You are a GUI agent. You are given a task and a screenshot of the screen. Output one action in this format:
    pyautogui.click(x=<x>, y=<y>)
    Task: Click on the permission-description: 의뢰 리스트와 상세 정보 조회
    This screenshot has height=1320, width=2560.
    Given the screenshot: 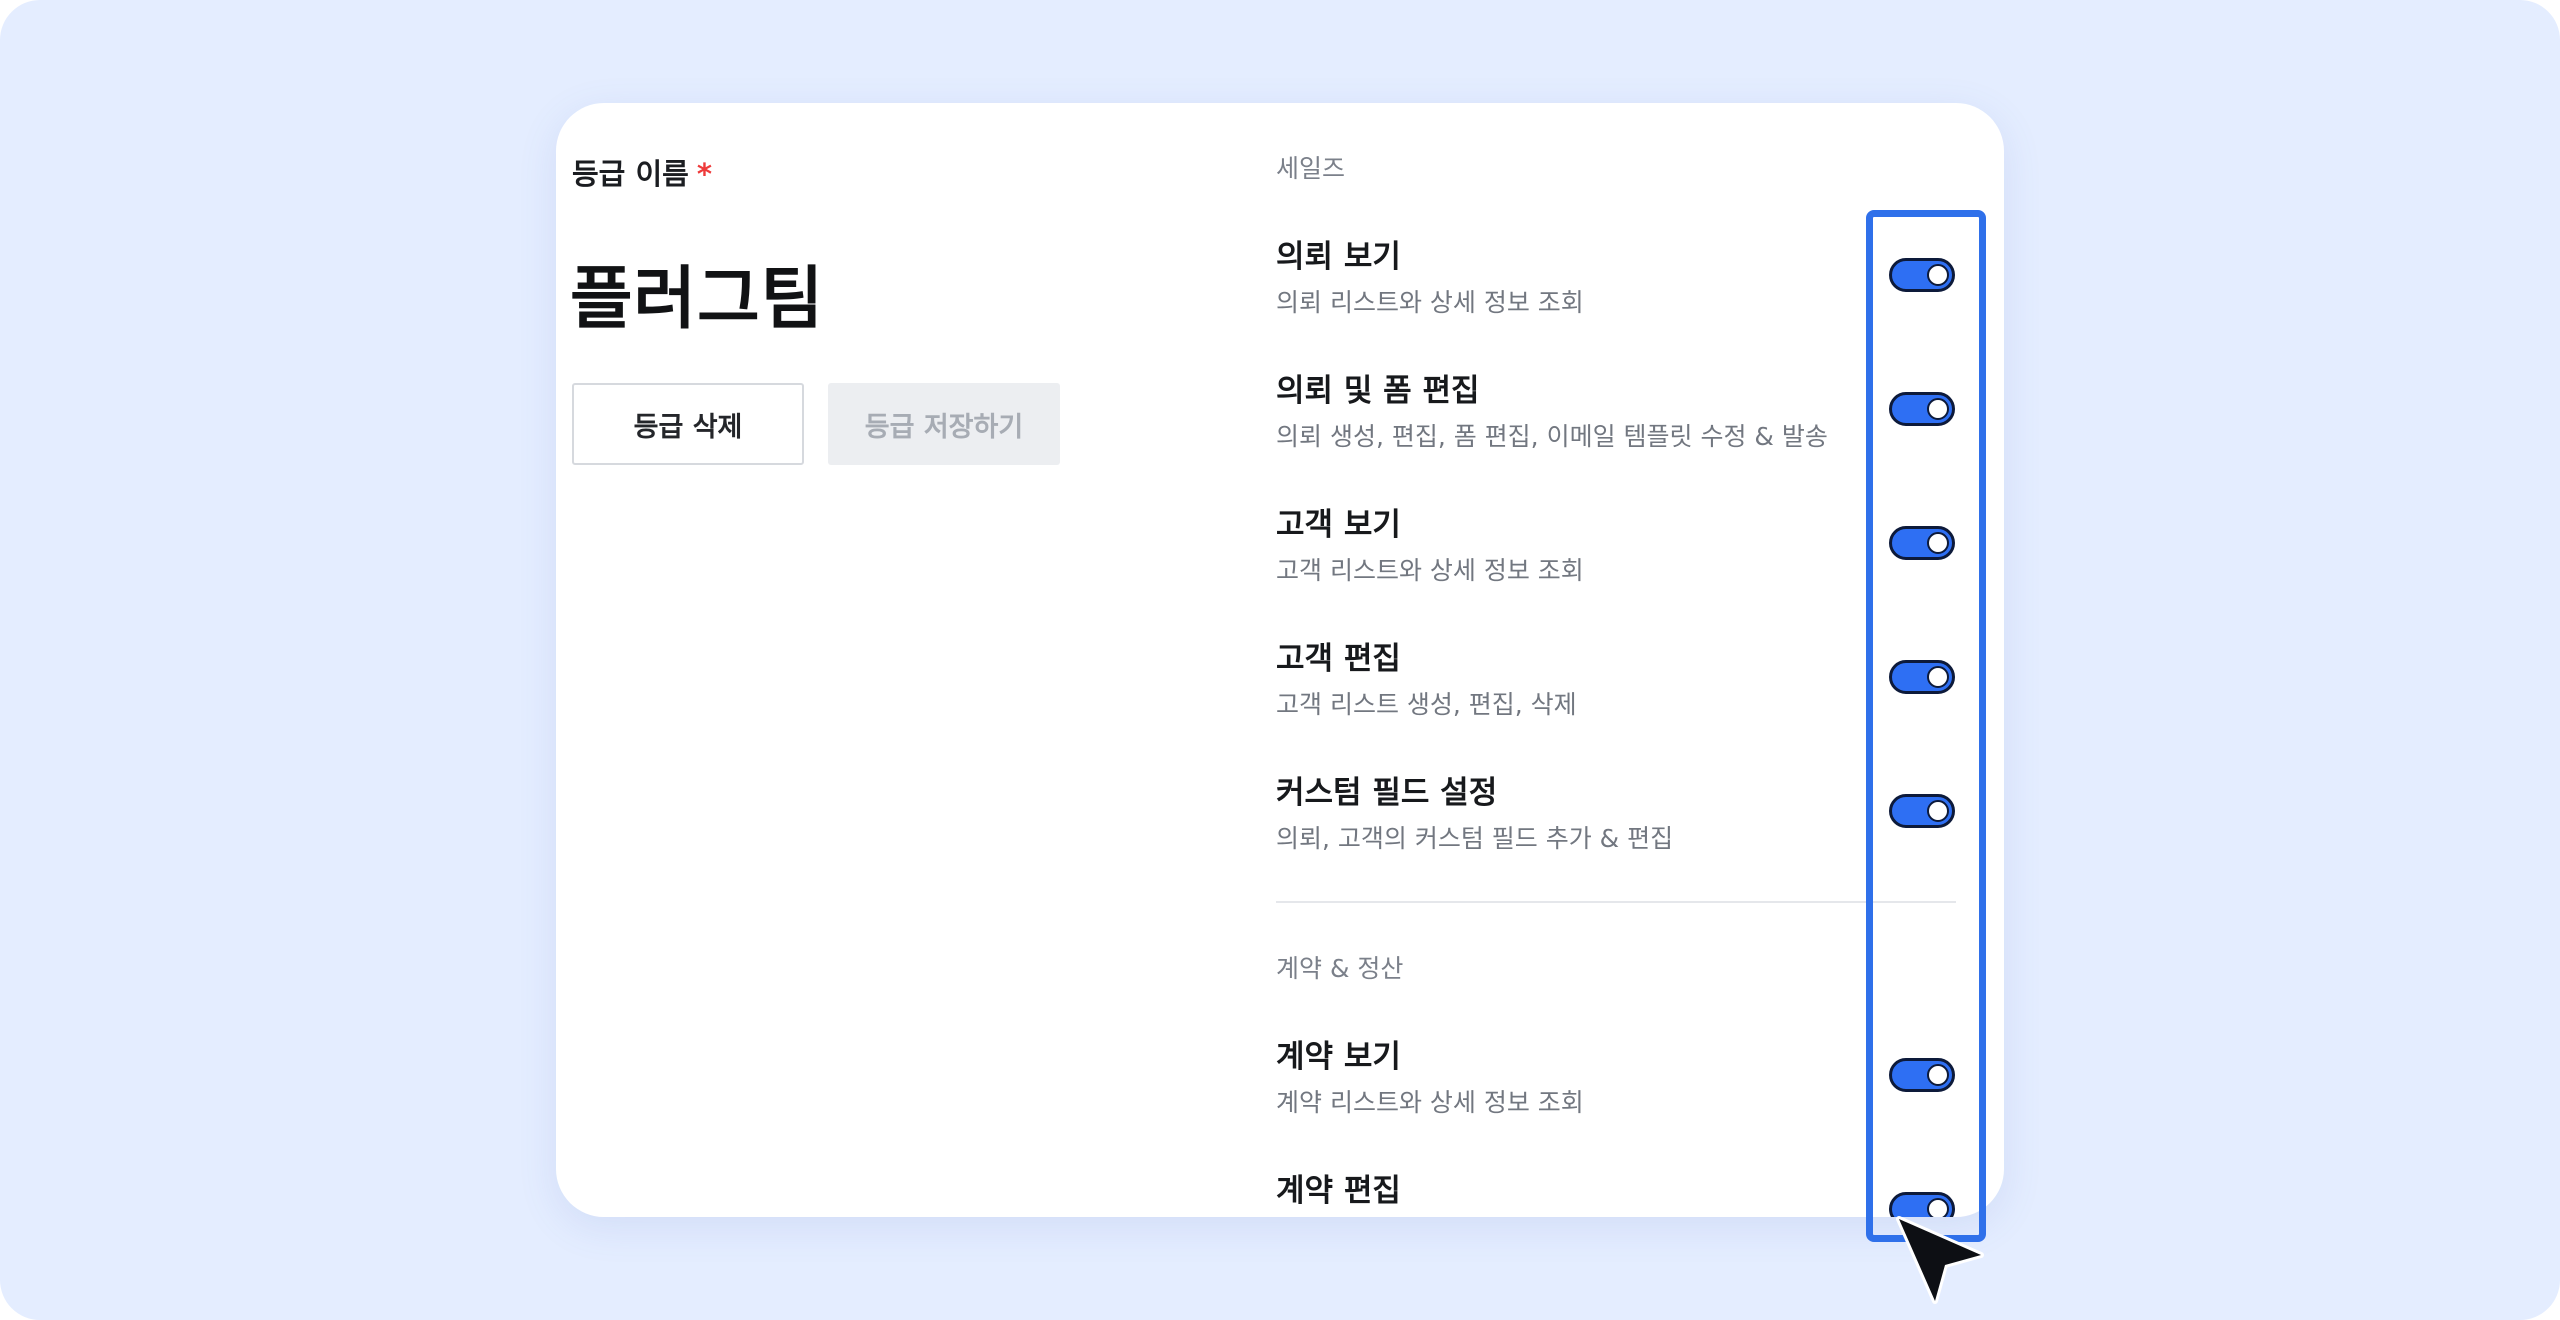 What is the action you would take?
    pyautogui.click(x=1430, y=302)
    